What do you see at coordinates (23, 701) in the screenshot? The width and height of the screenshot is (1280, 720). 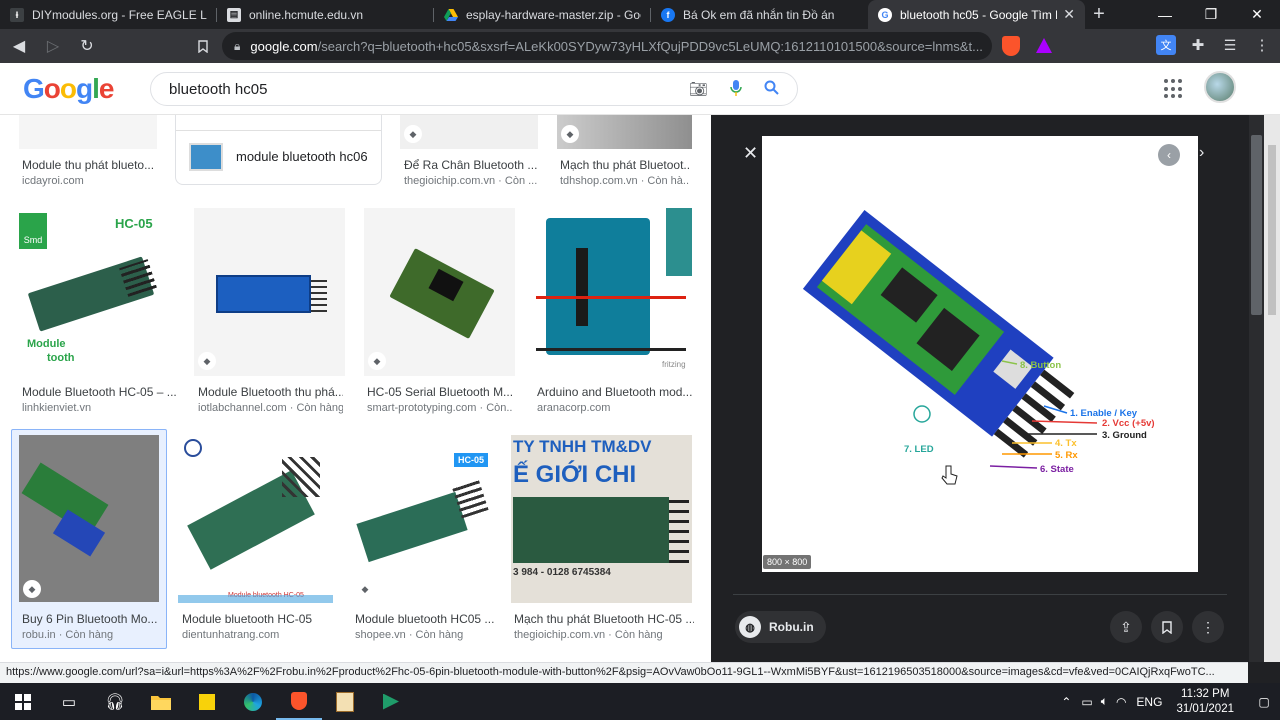 I see `windows-start-icon` at bounding box center [23, 701].